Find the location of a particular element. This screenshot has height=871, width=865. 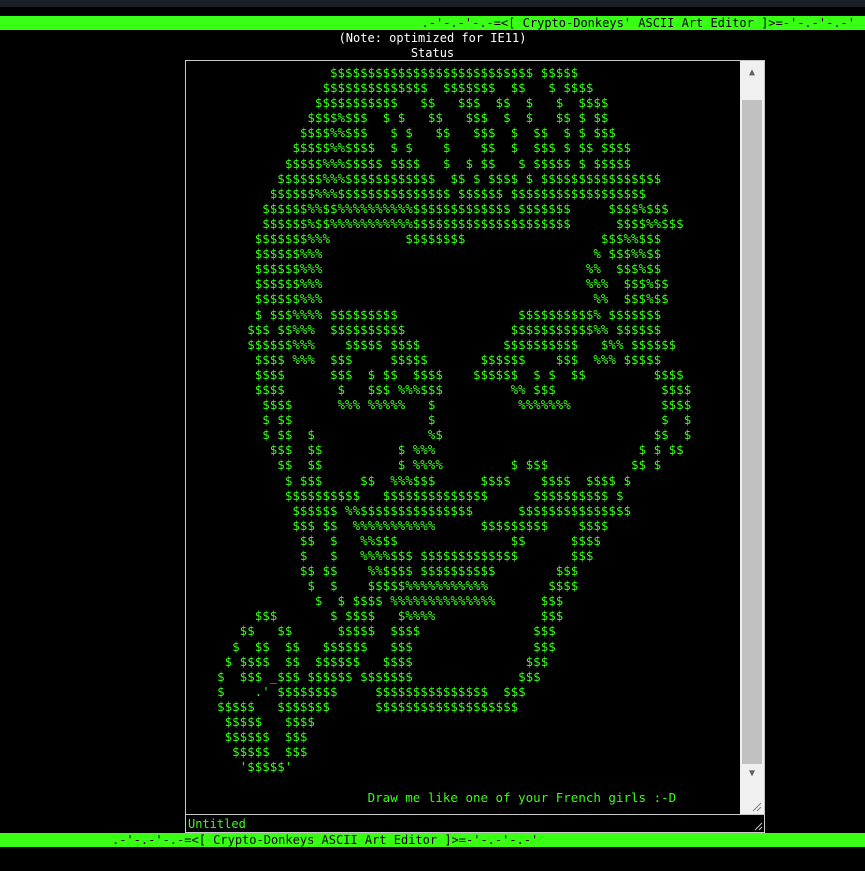

art-line: $ $$ $$ $$$$$$ $$$ $$$ is located at coordinates (371, 646).